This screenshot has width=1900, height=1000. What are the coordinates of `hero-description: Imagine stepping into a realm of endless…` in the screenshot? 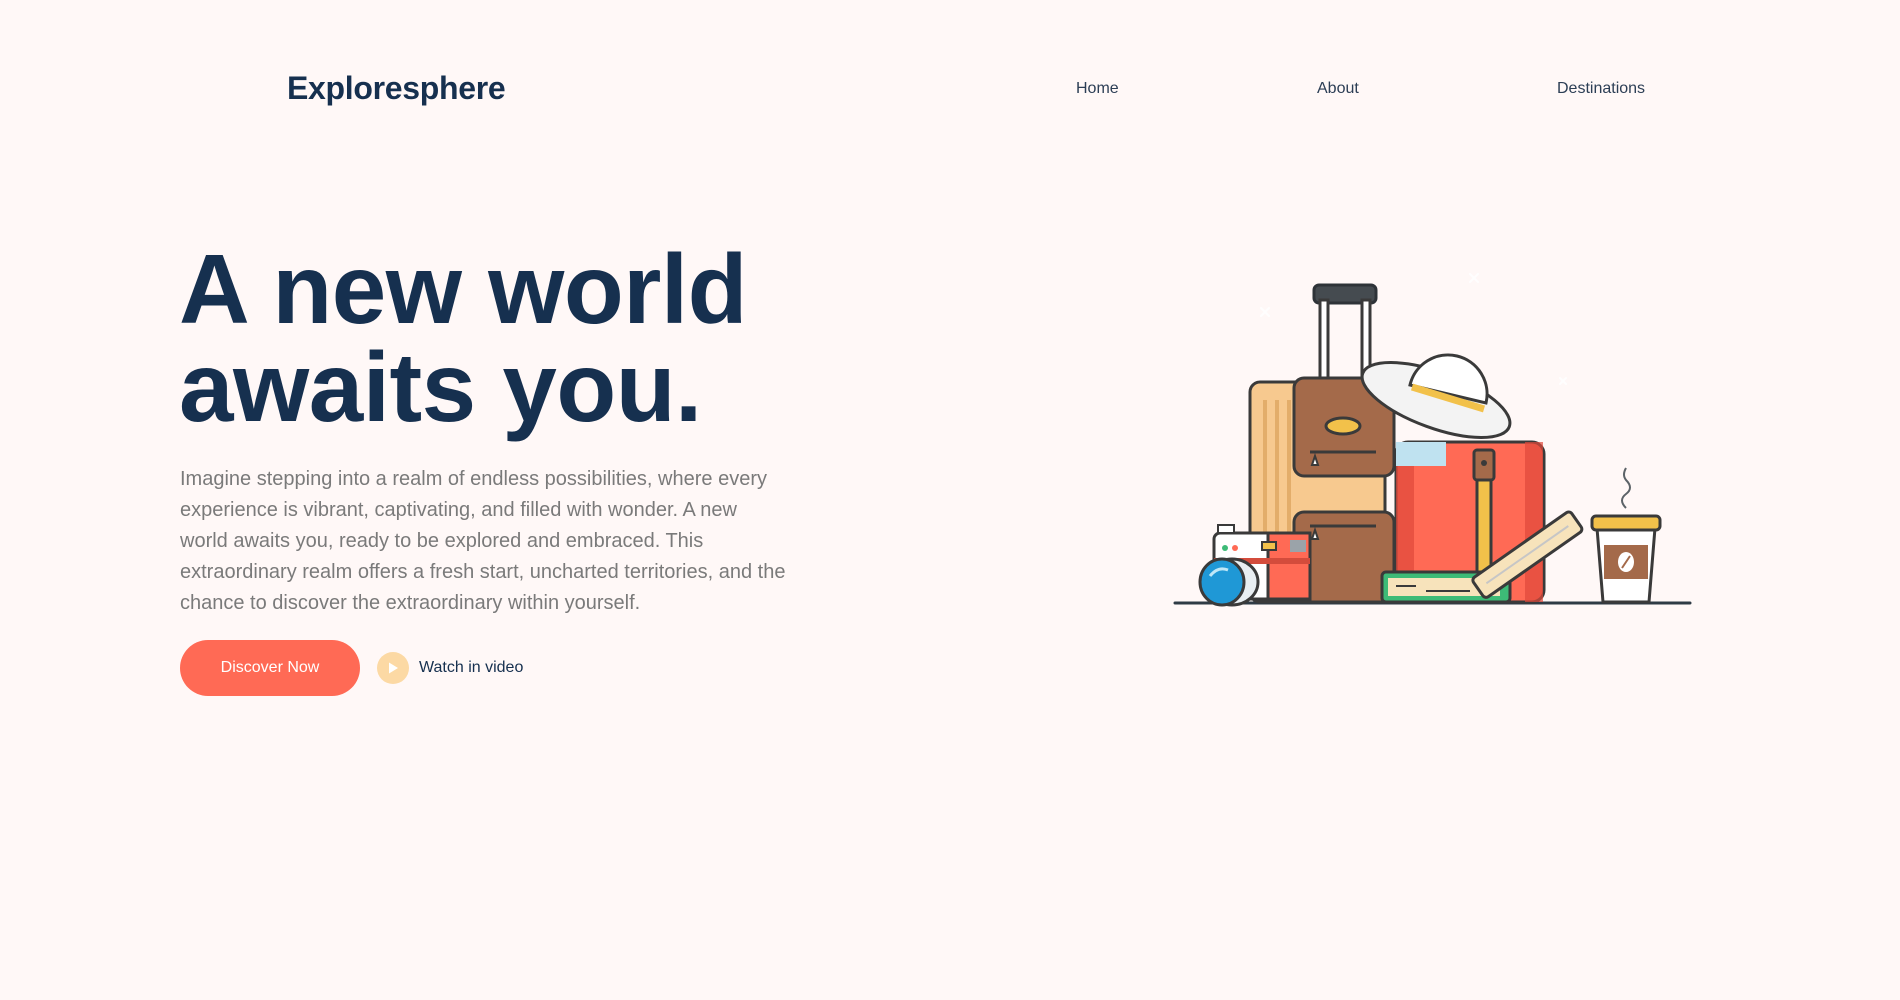 It's located at (483, 541).